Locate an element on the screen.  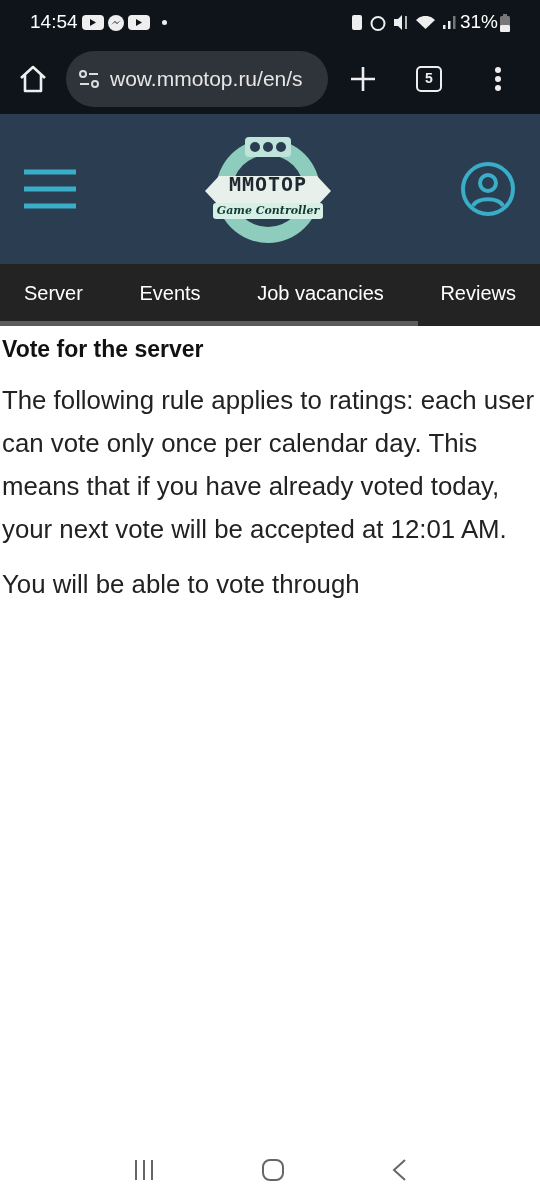
logo-title: MMOTOP is located at coordinates (268, 184).